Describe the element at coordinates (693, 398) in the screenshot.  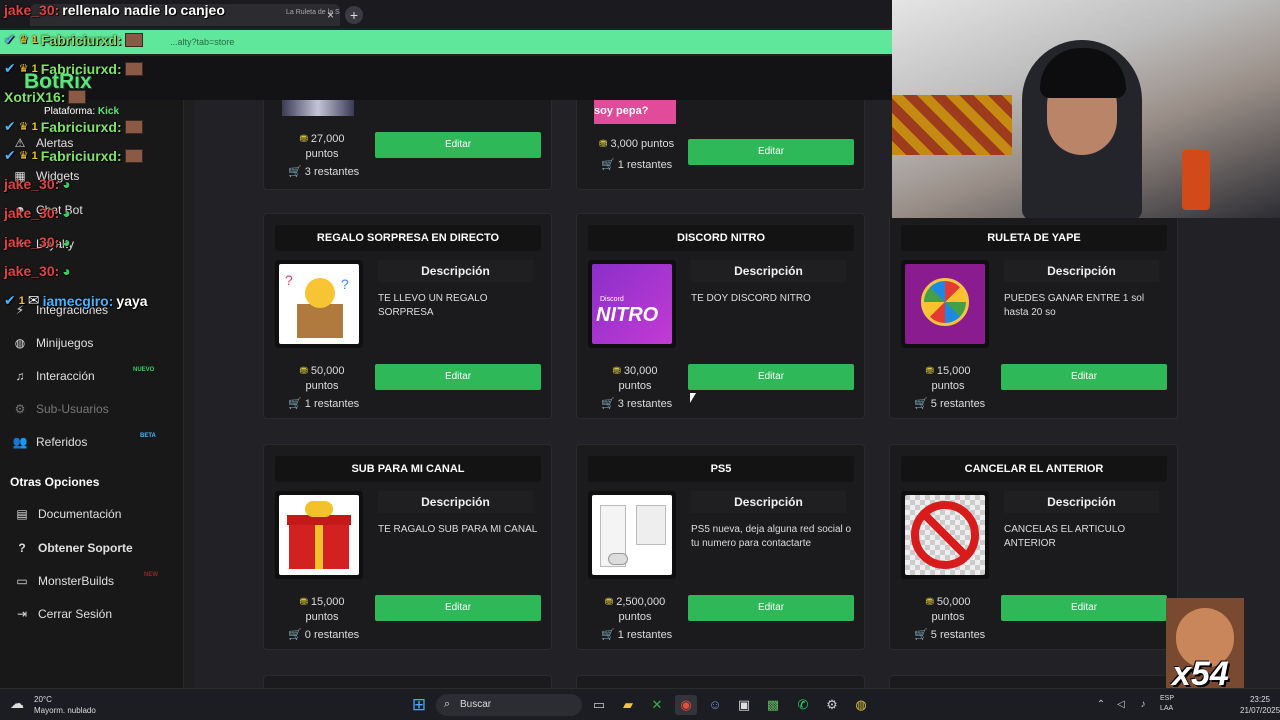
I see `mouse-cursor` at that location.